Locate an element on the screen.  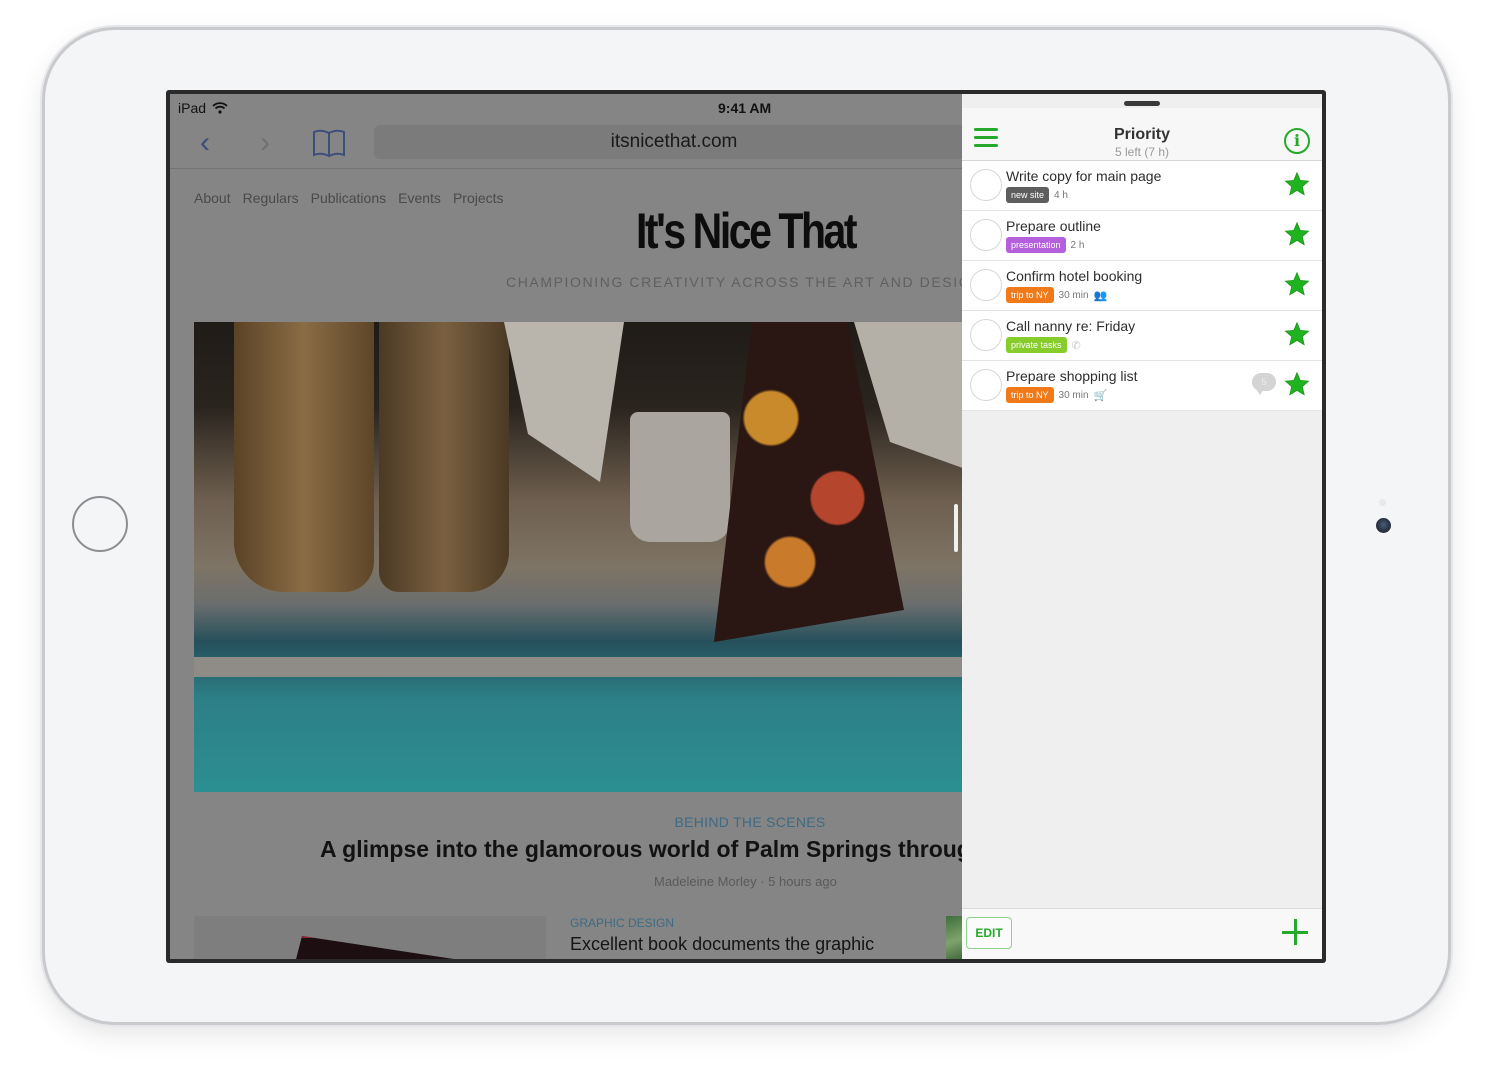
task-title: Prepare shopping list is located at coordinates (1072, 376).